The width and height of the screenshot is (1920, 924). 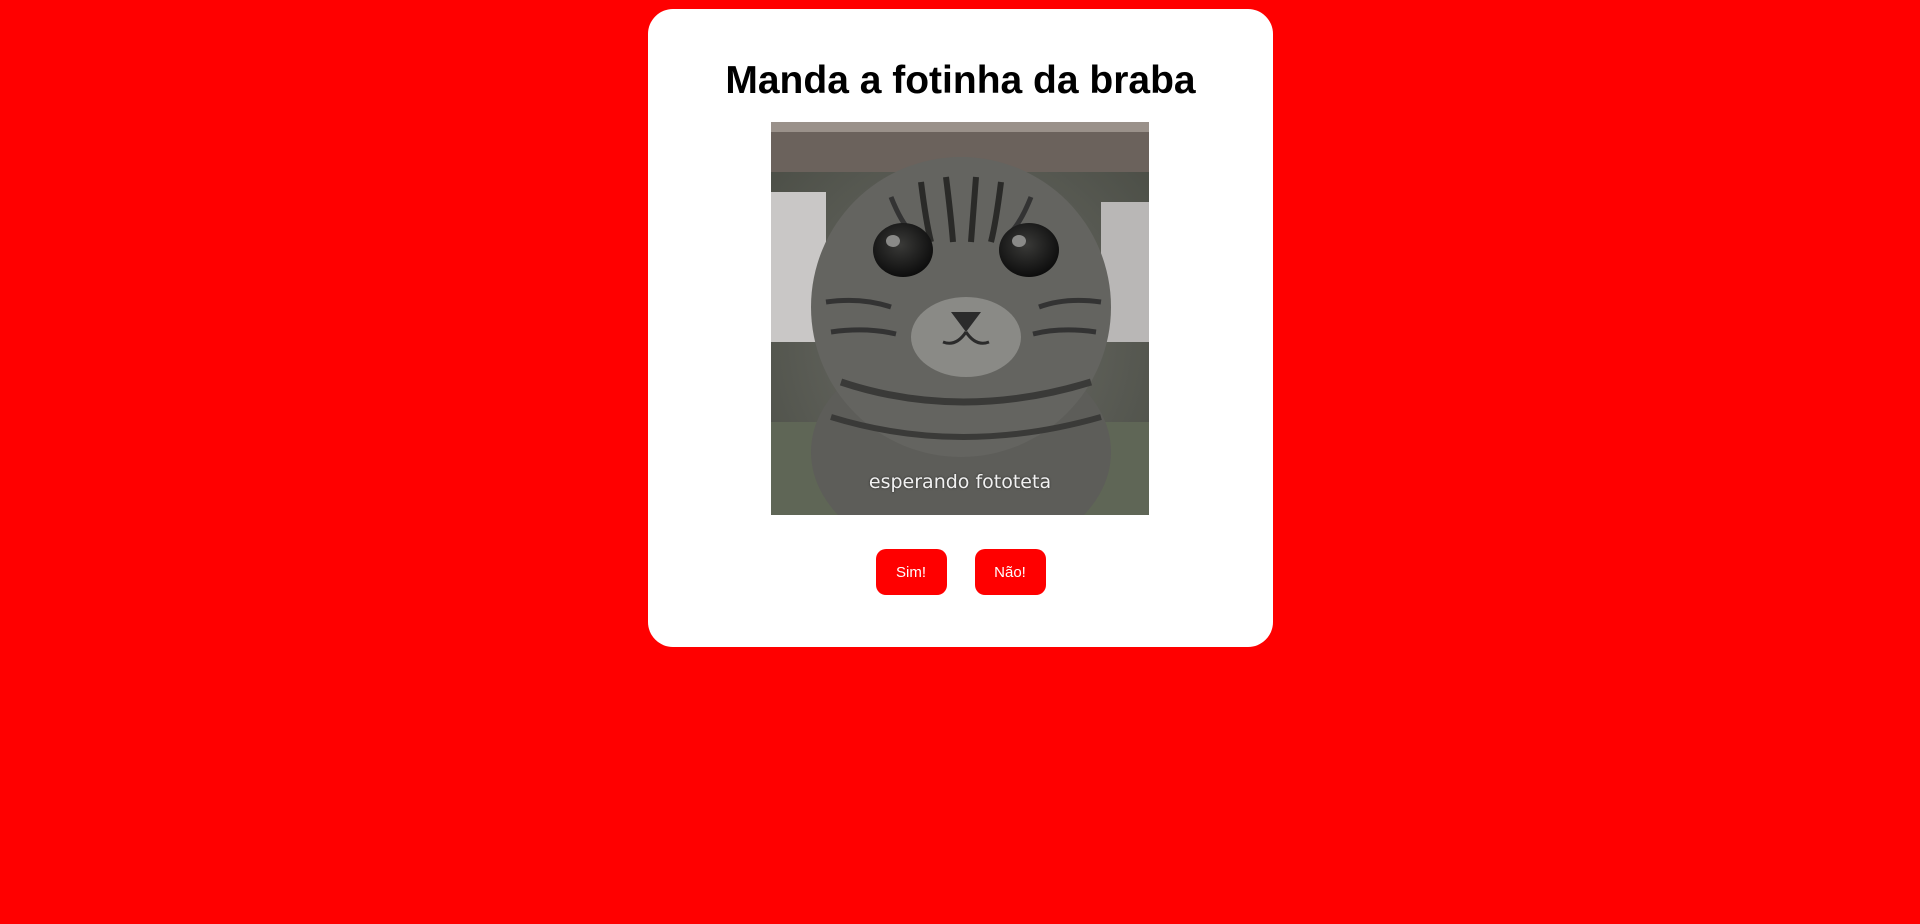 What do you see at coordinates (911, 572) in the screenshot?
I see `yes-button: Sim!` at bounding box center [911, 572].